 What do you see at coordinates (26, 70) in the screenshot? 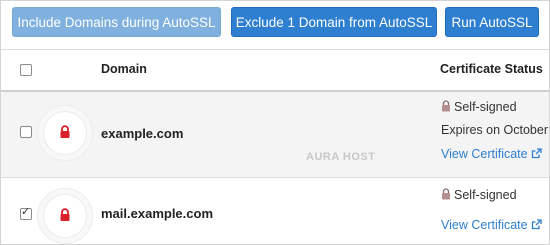
I see `select-all-checkbox` at bounding box center [26, 70].